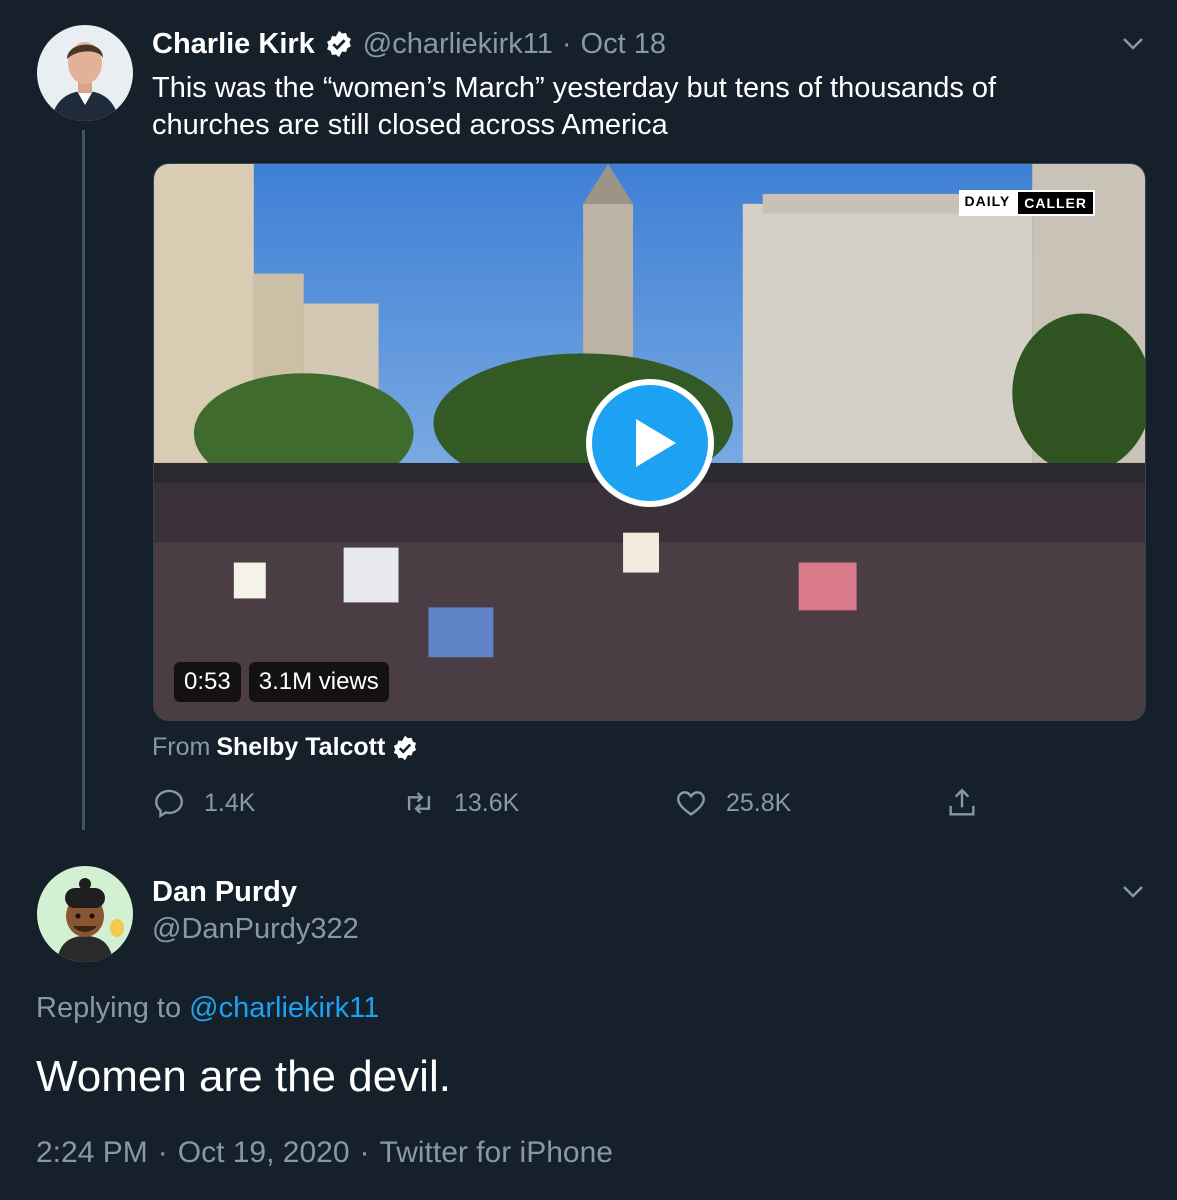 This screenshot has width=1177, height=1200. I want to click on share-button, so click(962, 803).